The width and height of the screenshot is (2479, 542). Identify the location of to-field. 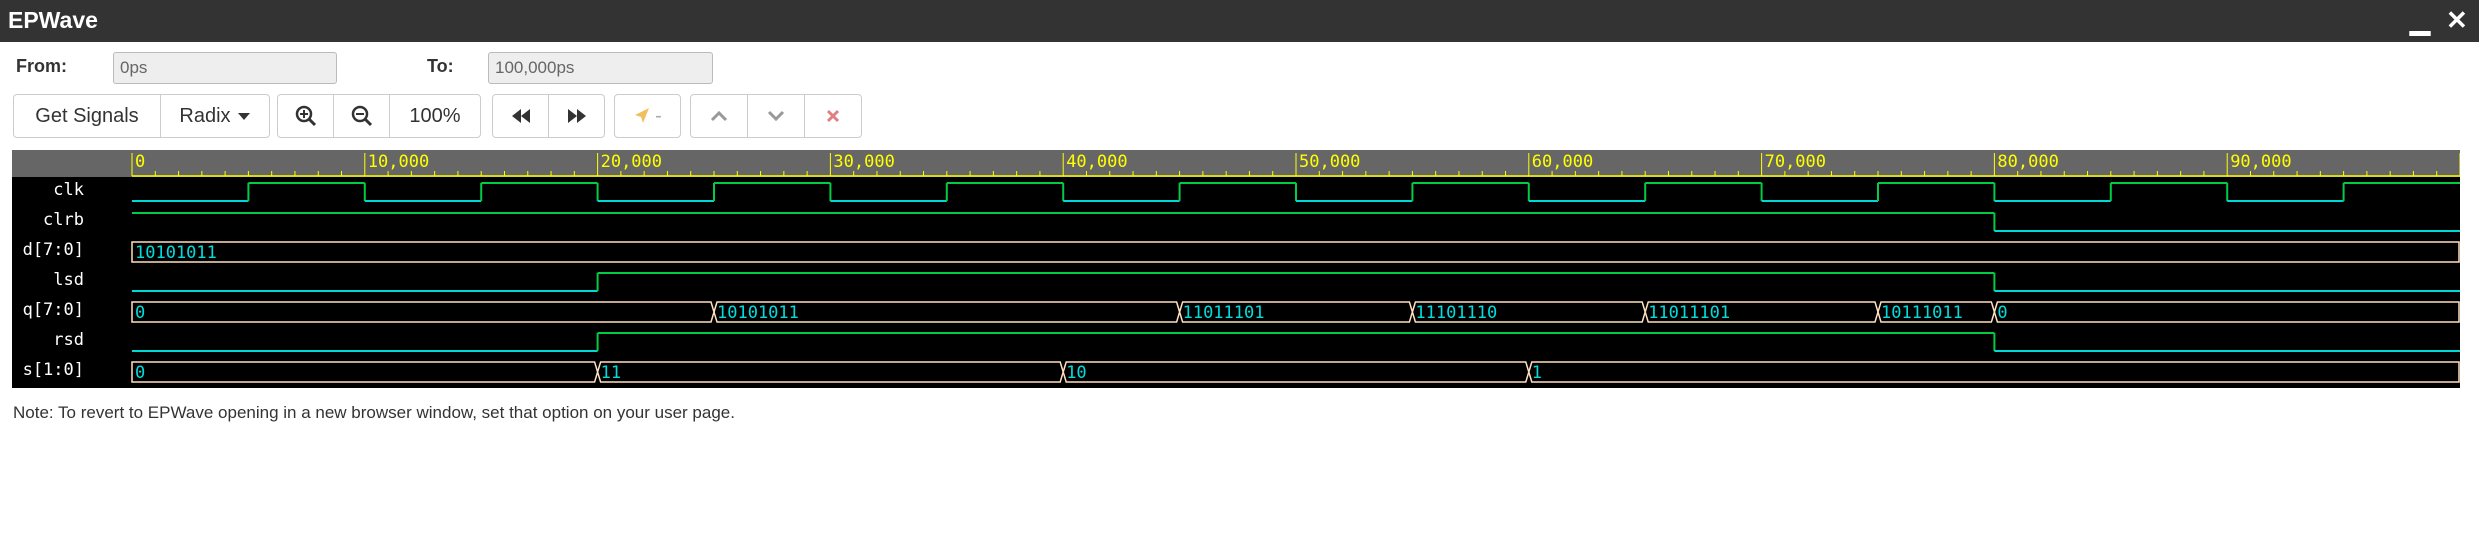
(600, 68).